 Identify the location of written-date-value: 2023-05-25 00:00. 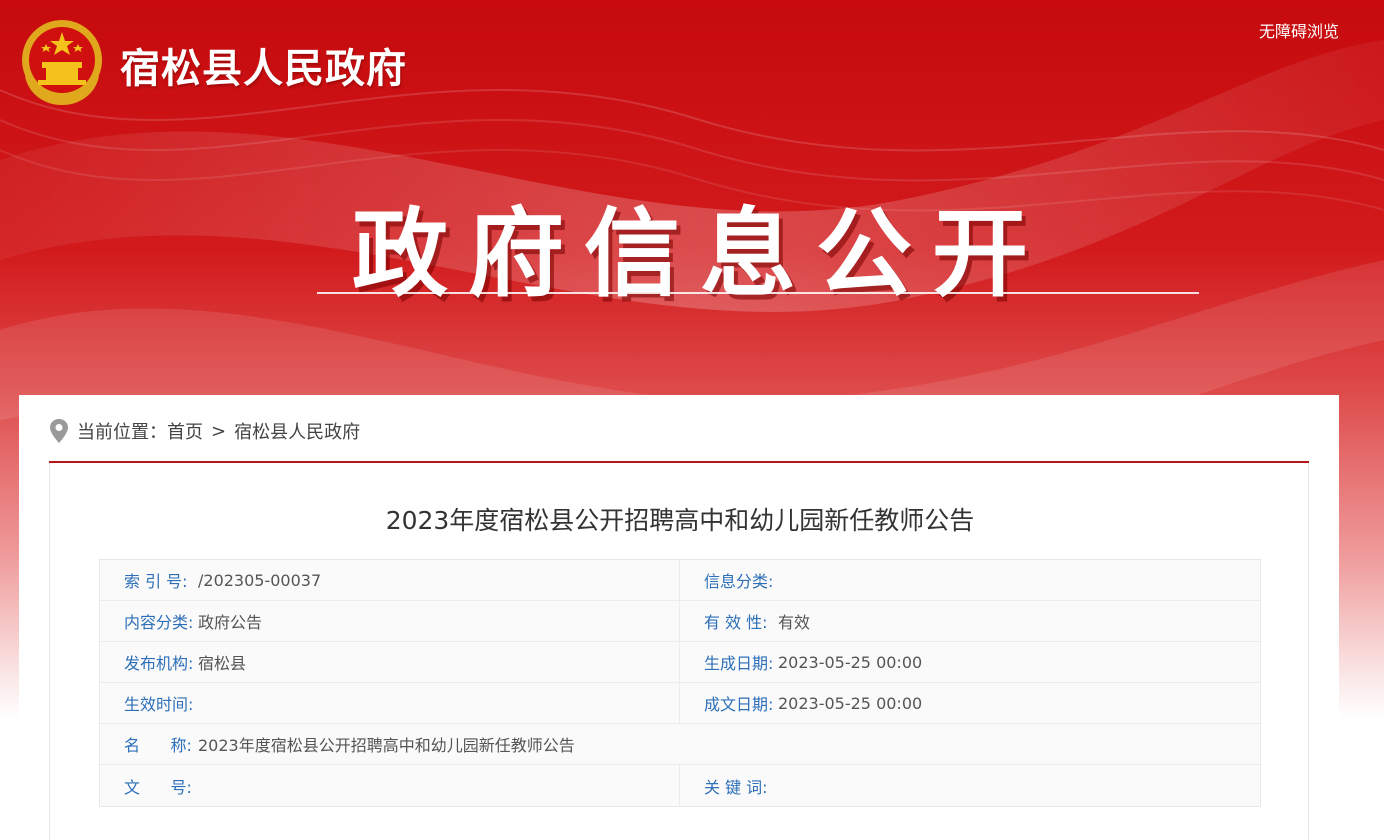
(850, 703).